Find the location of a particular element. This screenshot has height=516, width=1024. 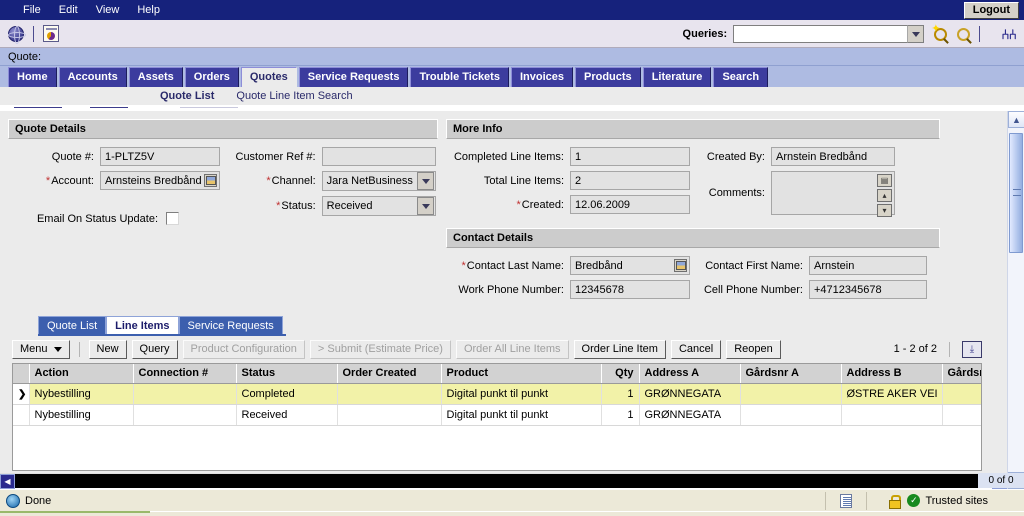

scrollbar-thumb is located at coordinates (1016, 193).